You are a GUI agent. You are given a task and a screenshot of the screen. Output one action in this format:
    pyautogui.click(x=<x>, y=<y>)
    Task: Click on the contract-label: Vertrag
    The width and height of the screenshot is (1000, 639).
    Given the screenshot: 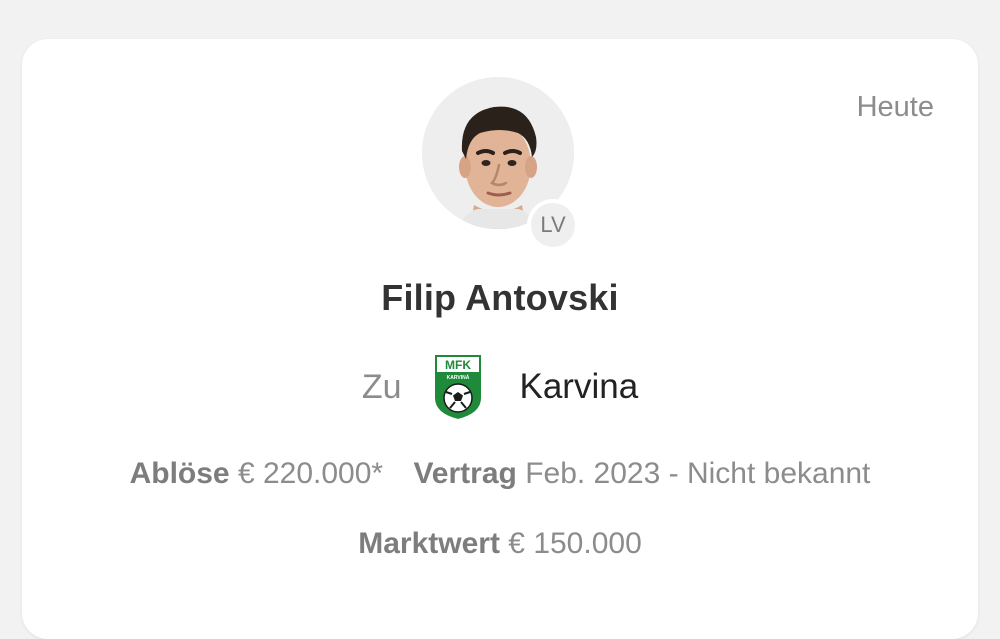 What is the action you would take?
    pyautogui.click(x=465, y=473)
    